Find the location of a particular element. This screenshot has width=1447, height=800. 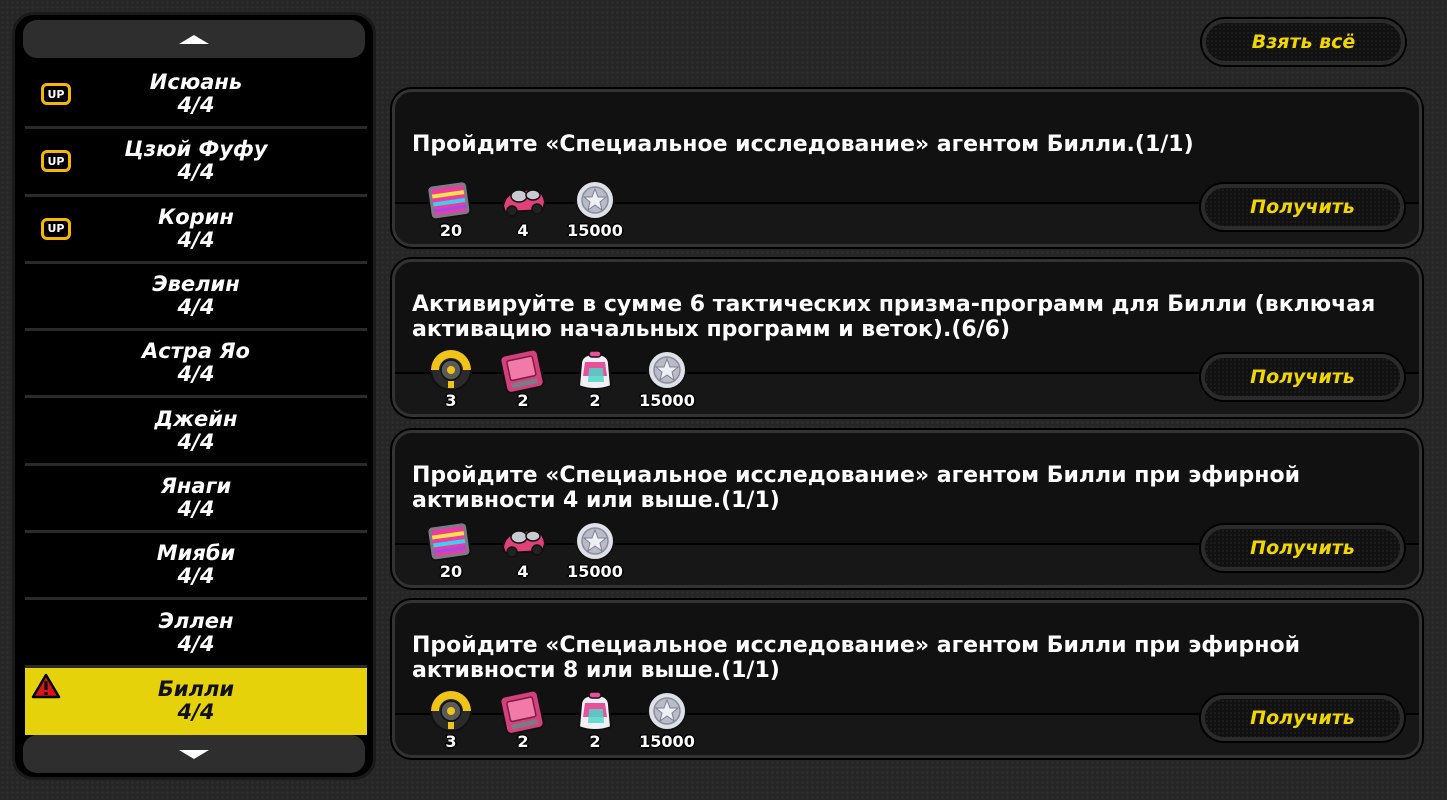

claim-all-button: Взять всё is located at coordinates (1303, 42).